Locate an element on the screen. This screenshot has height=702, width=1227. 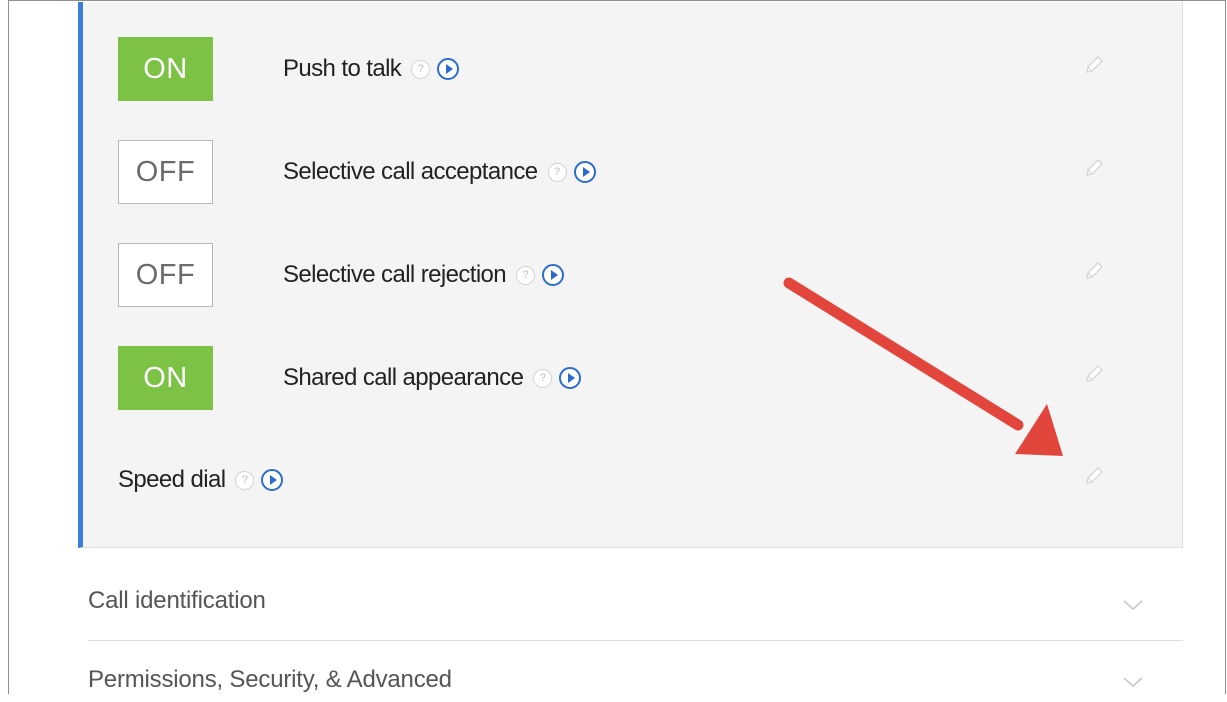
section-title: Permissions, Security, & Advanced is located at coordinates (270, 679).